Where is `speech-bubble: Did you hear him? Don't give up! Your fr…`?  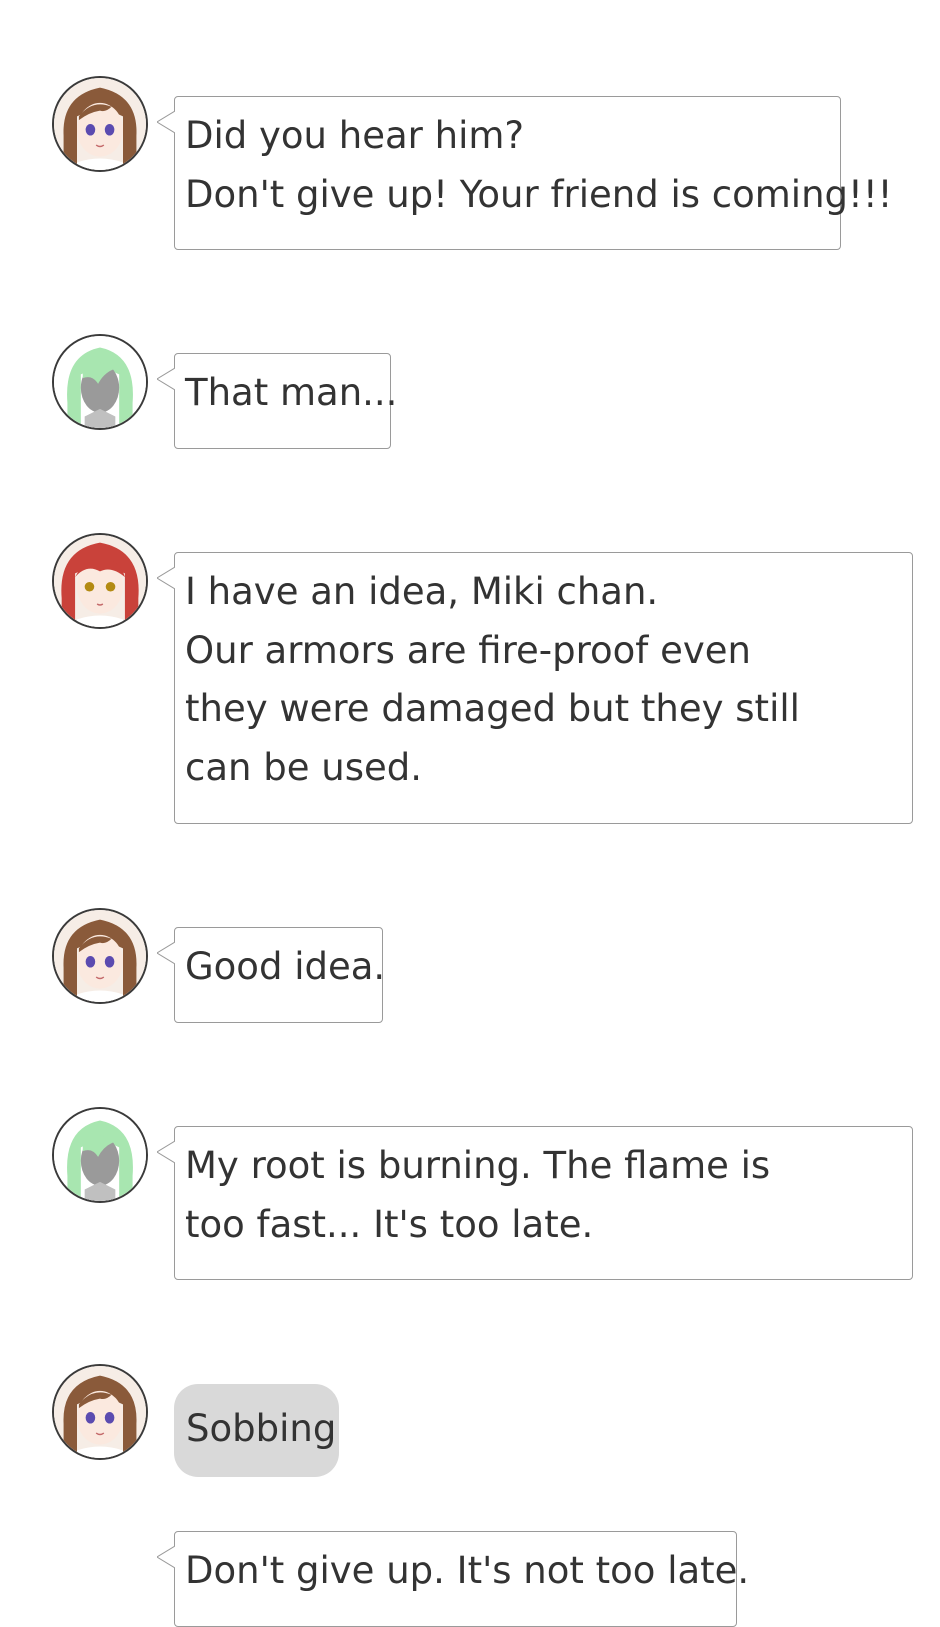 speech-bubble: Did you hear him? Don't give up! Your fr… is located at coordinates (525, 173).